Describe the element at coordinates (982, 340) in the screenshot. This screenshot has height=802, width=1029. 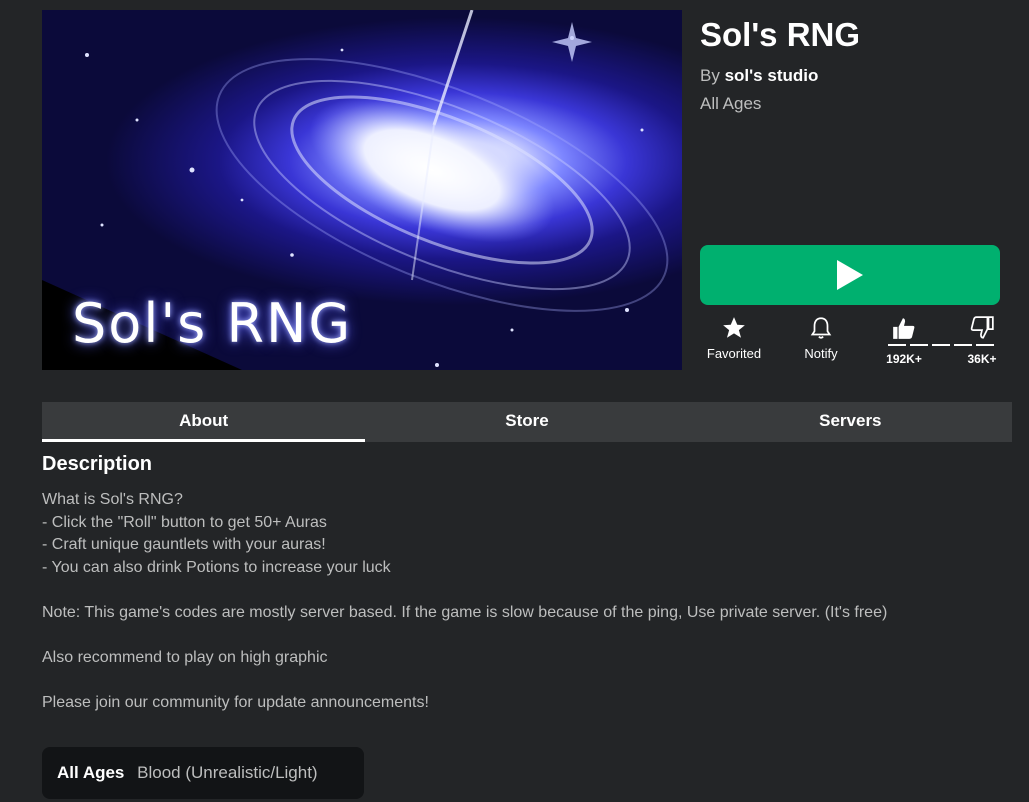
I see `downvote-button: 36K+` at that location.